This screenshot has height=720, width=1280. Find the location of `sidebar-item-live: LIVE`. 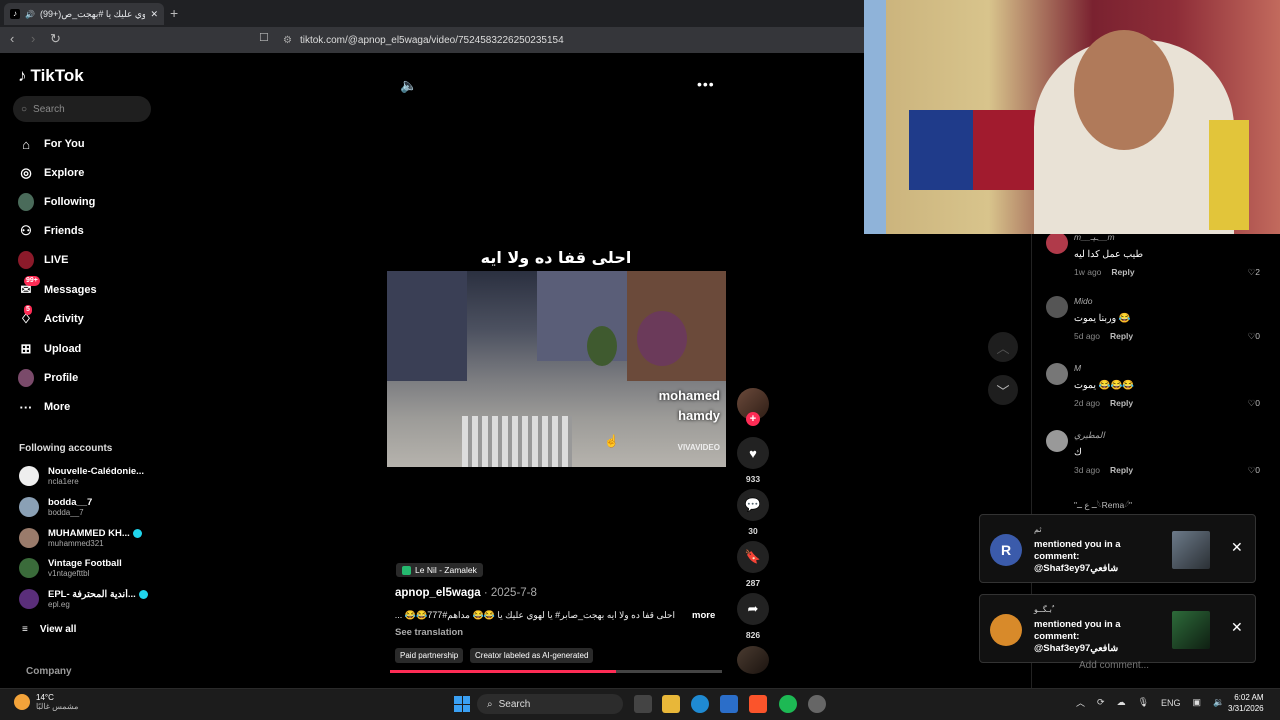

sidebar-item-live: LIVE is located at coordinates (43, 260).